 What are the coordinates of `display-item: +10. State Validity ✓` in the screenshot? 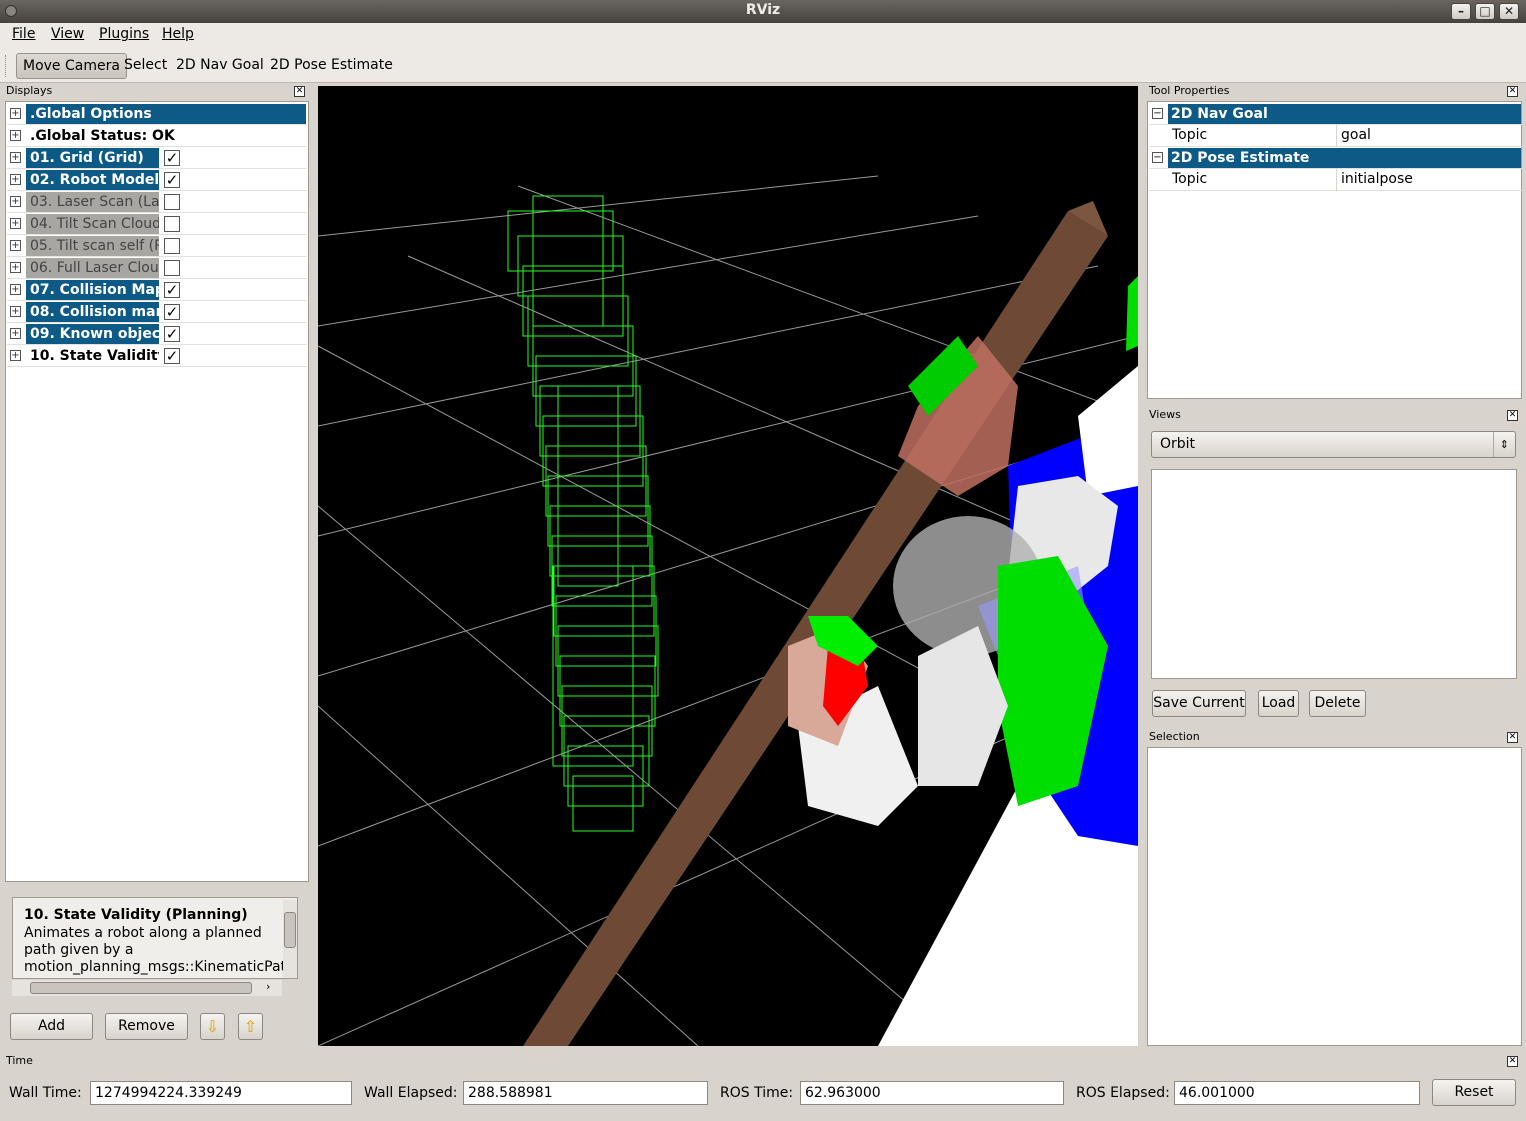 It's located at (157, 356).